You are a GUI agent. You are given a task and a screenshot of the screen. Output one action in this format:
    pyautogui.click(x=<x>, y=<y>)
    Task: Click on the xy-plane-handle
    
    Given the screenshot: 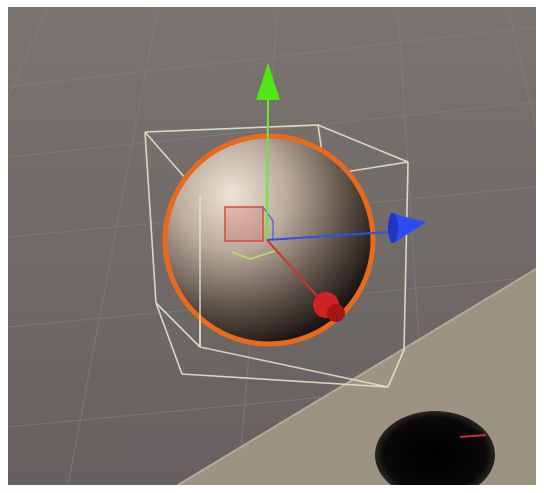 What is the action you would take?
    pyautogui.click(x=244, y=224)
    